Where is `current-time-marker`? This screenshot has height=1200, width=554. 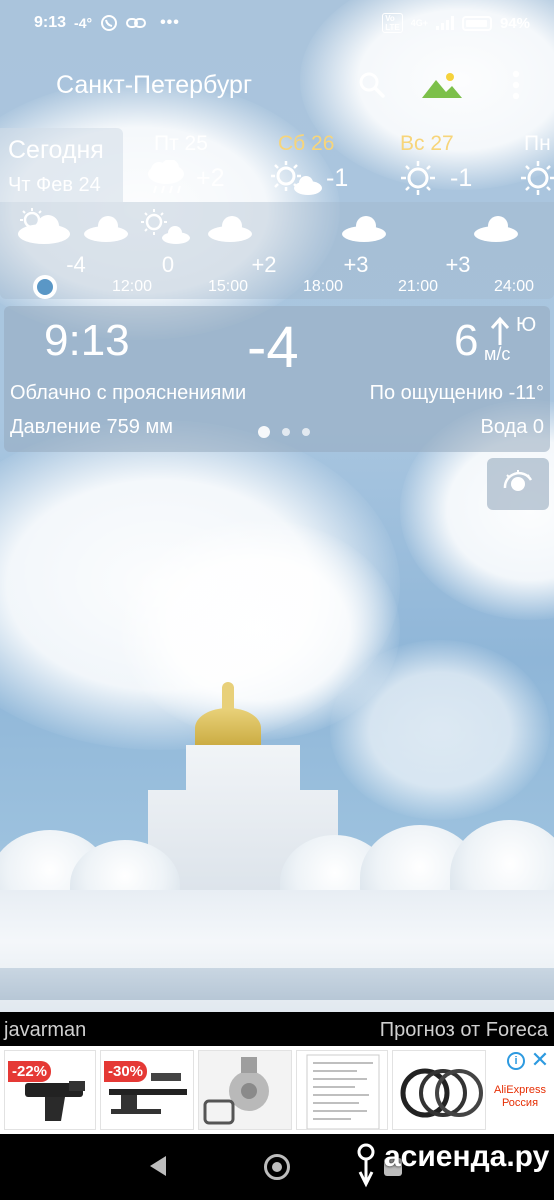
current-time-marker is located at coordinates (45, 287).